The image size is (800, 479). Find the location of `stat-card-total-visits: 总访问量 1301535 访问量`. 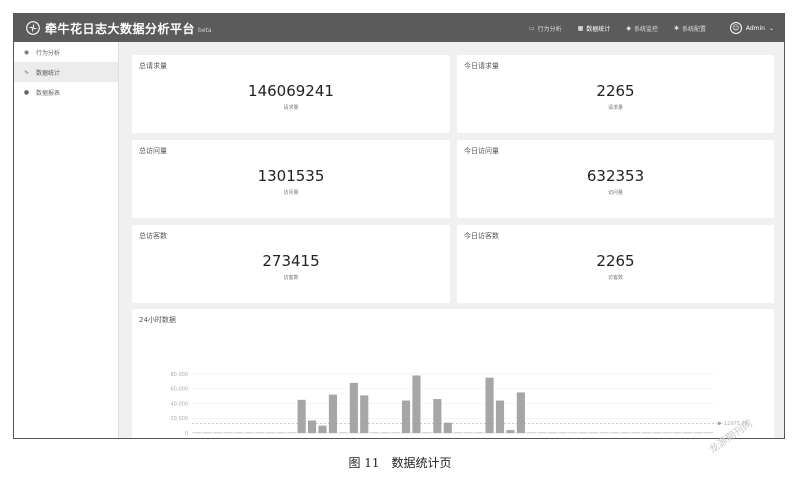

stat-card-total-visits: 总访问量 1301535 访问量 is located at coordinates (291, 179).